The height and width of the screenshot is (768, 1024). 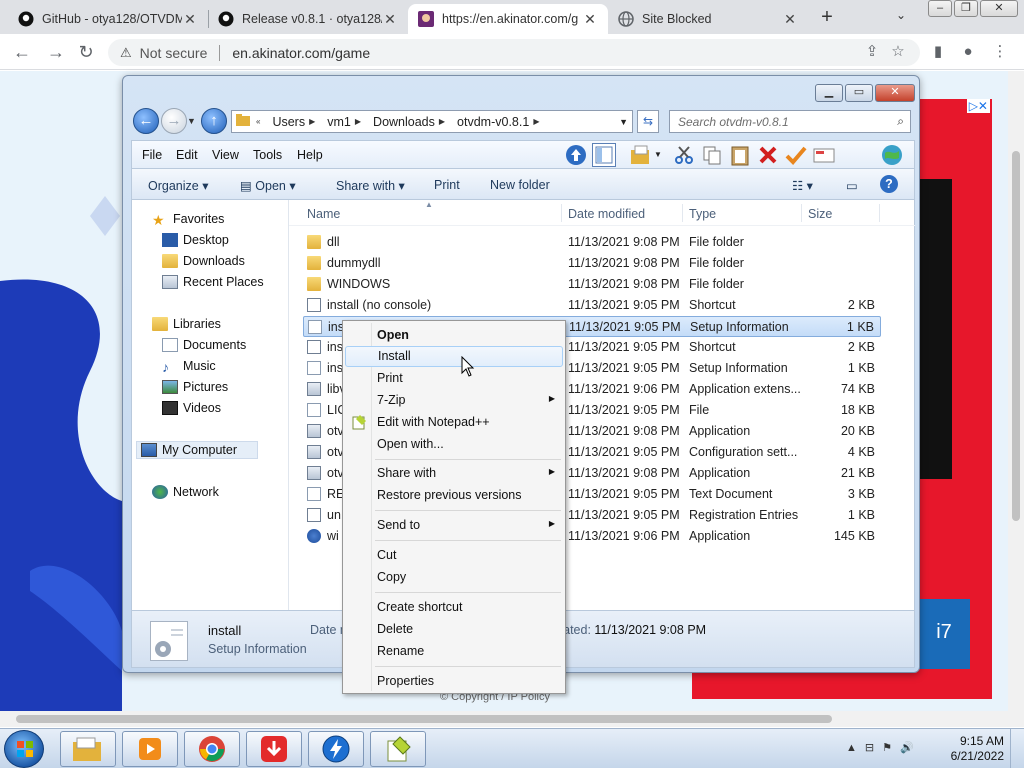 I want to click on nav-libraries: Libraries, so click(x=186, y=324).